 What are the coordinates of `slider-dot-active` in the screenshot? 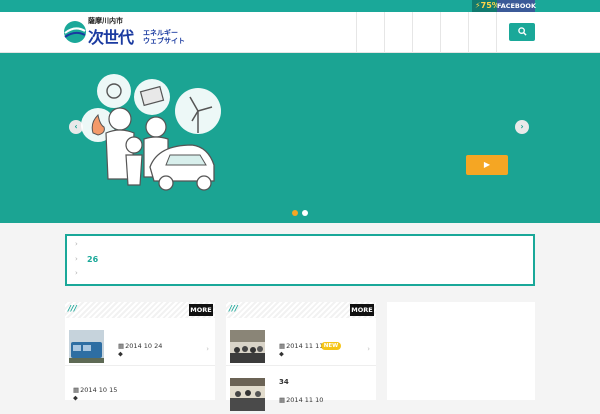 It's located at (295, 213).